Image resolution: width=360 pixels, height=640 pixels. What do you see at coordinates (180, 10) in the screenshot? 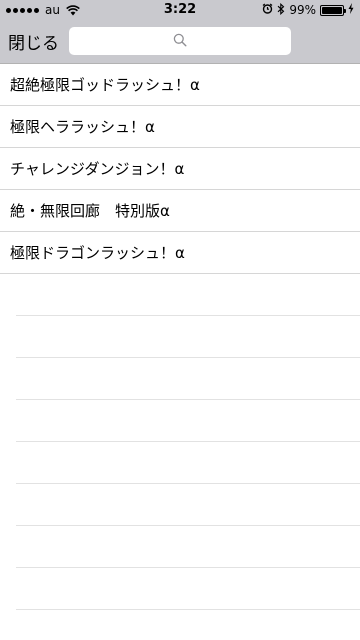
I see `status-bar: au 3:22 99%` at bounding box center [180, 10].